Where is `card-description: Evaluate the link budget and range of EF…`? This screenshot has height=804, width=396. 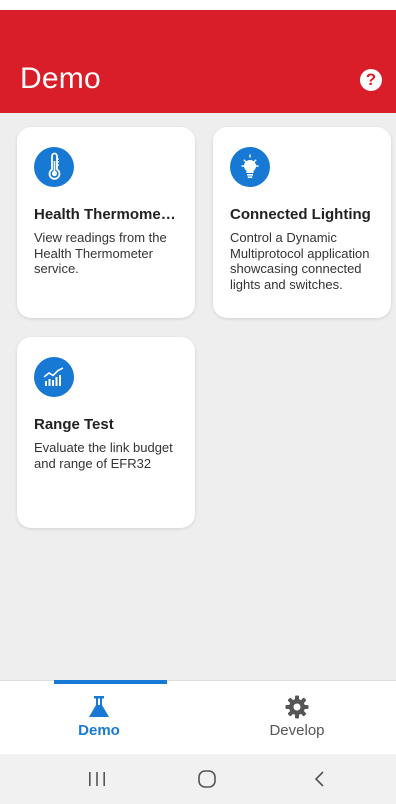
card-description: Evaluate the link budget and range of EF… is located at coordinates (103, 455).